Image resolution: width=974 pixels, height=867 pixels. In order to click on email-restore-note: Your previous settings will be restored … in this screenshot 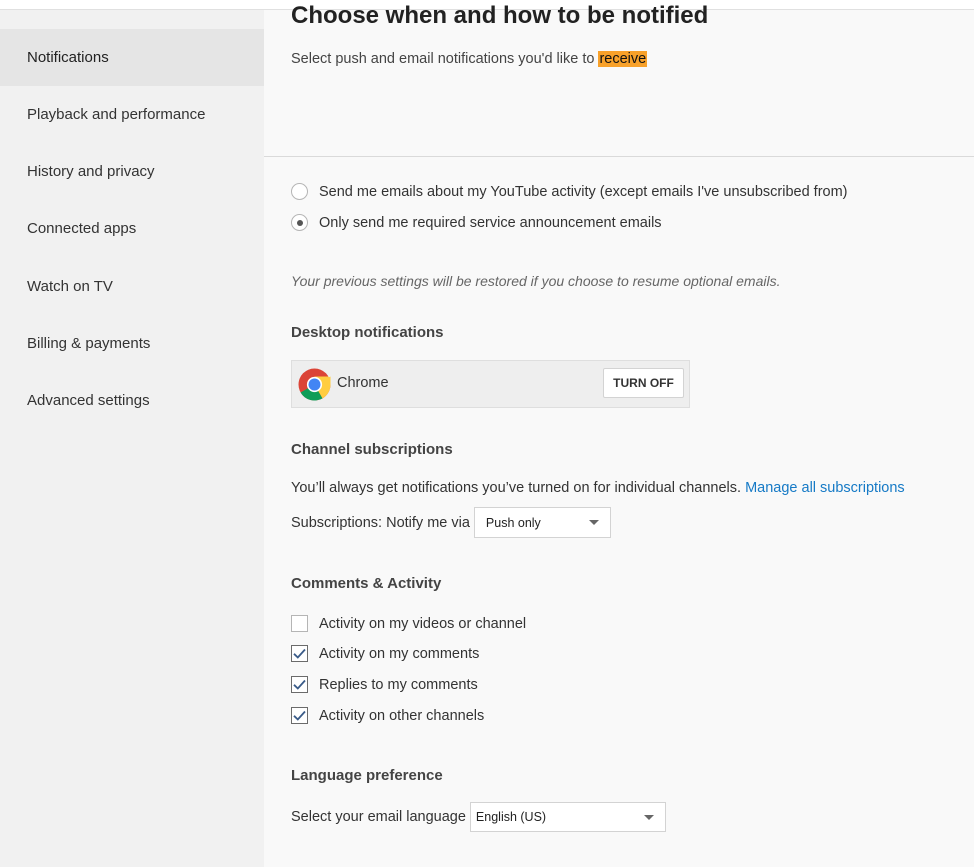, I will do `click(536, 281)`.